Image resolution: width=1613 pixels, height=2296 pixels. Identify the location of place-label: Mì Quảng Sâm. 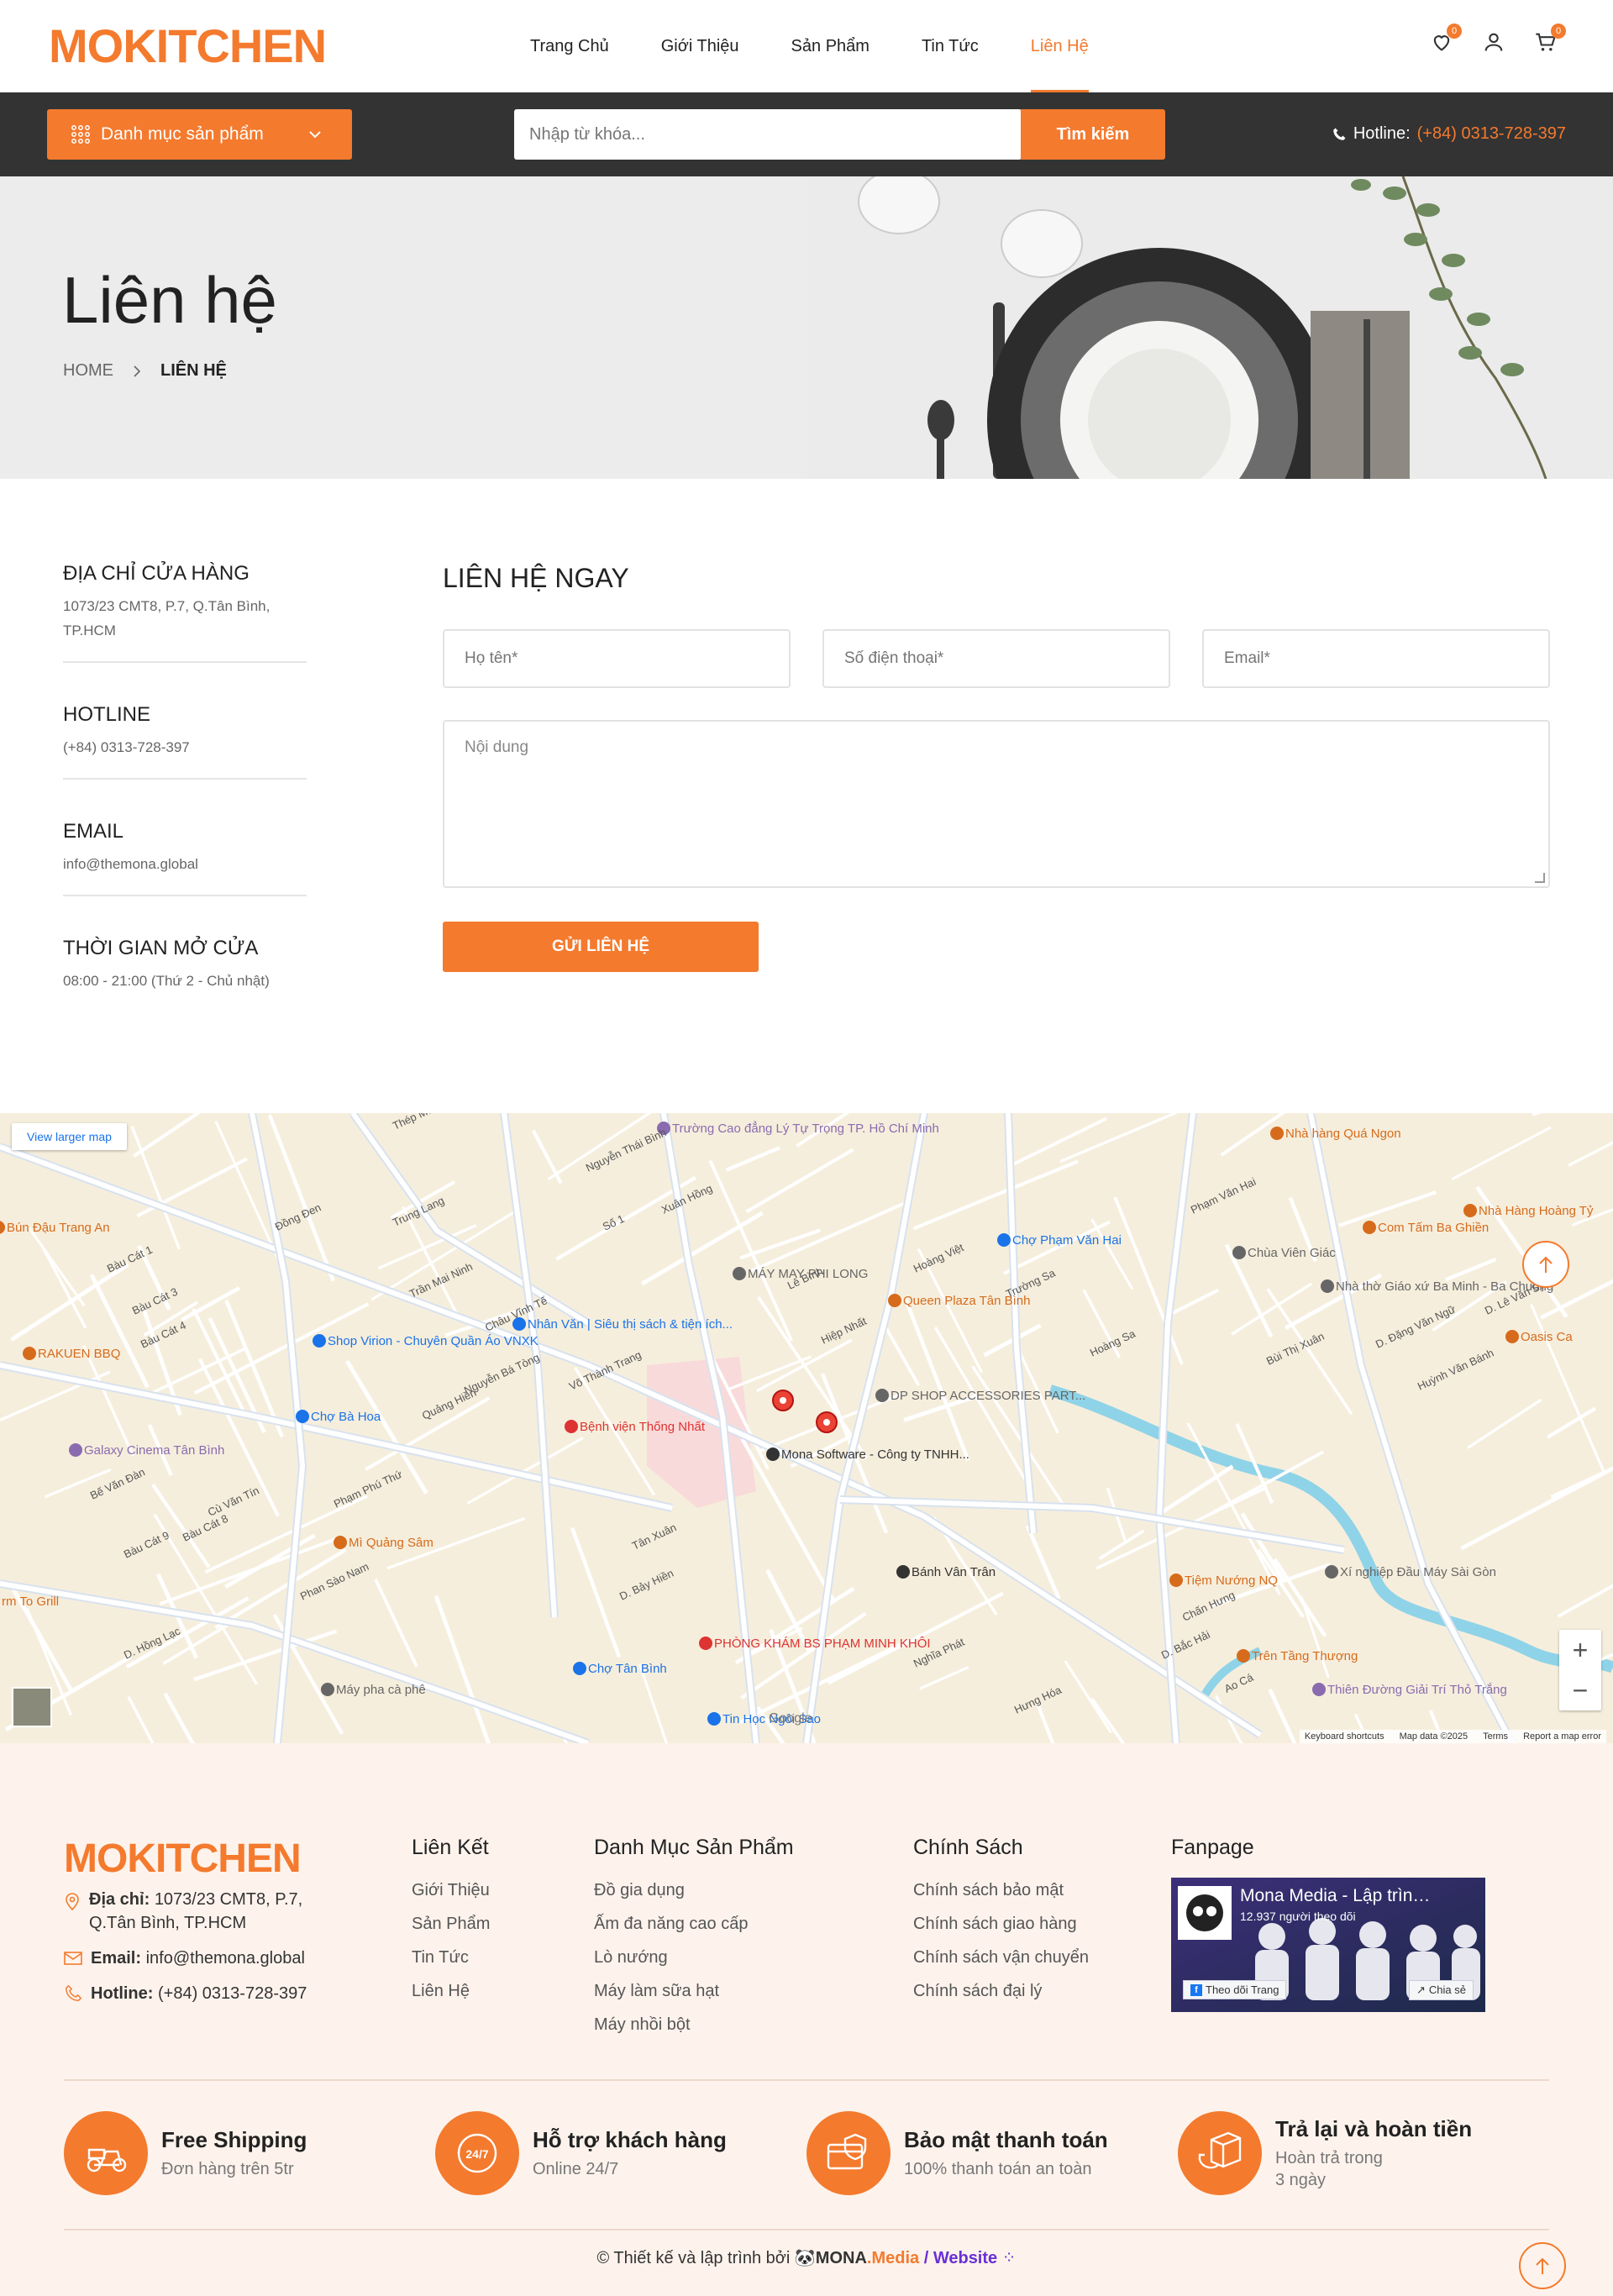
(391, 1543).